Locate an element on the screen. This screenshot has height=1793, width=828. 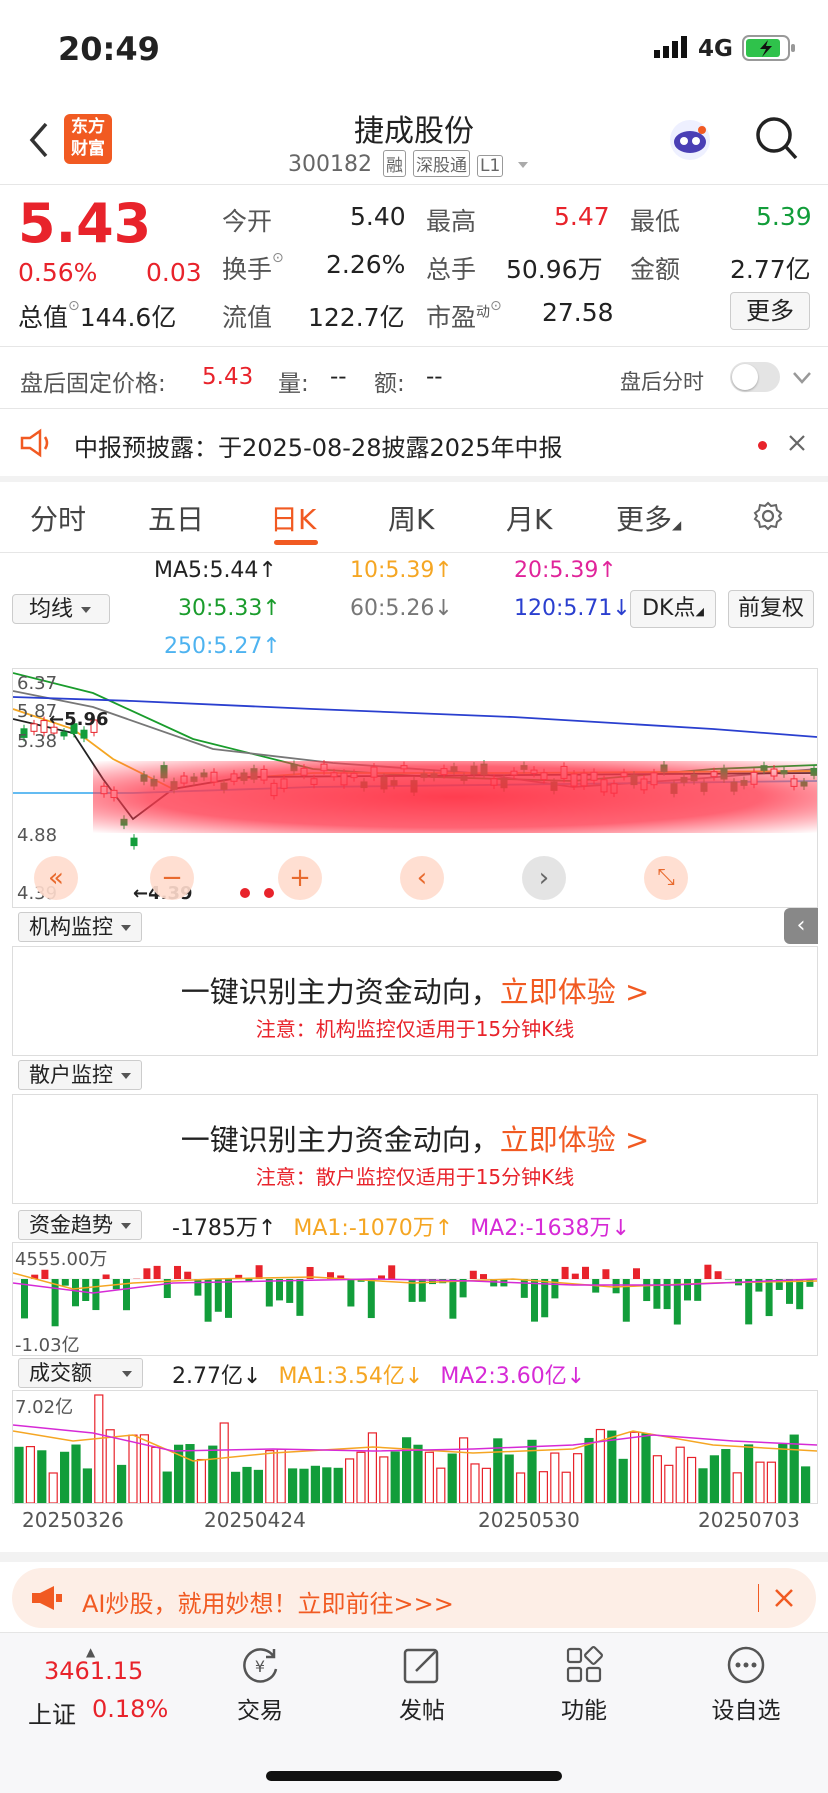
badge-level: L1 is located at coordinates (490, 166).